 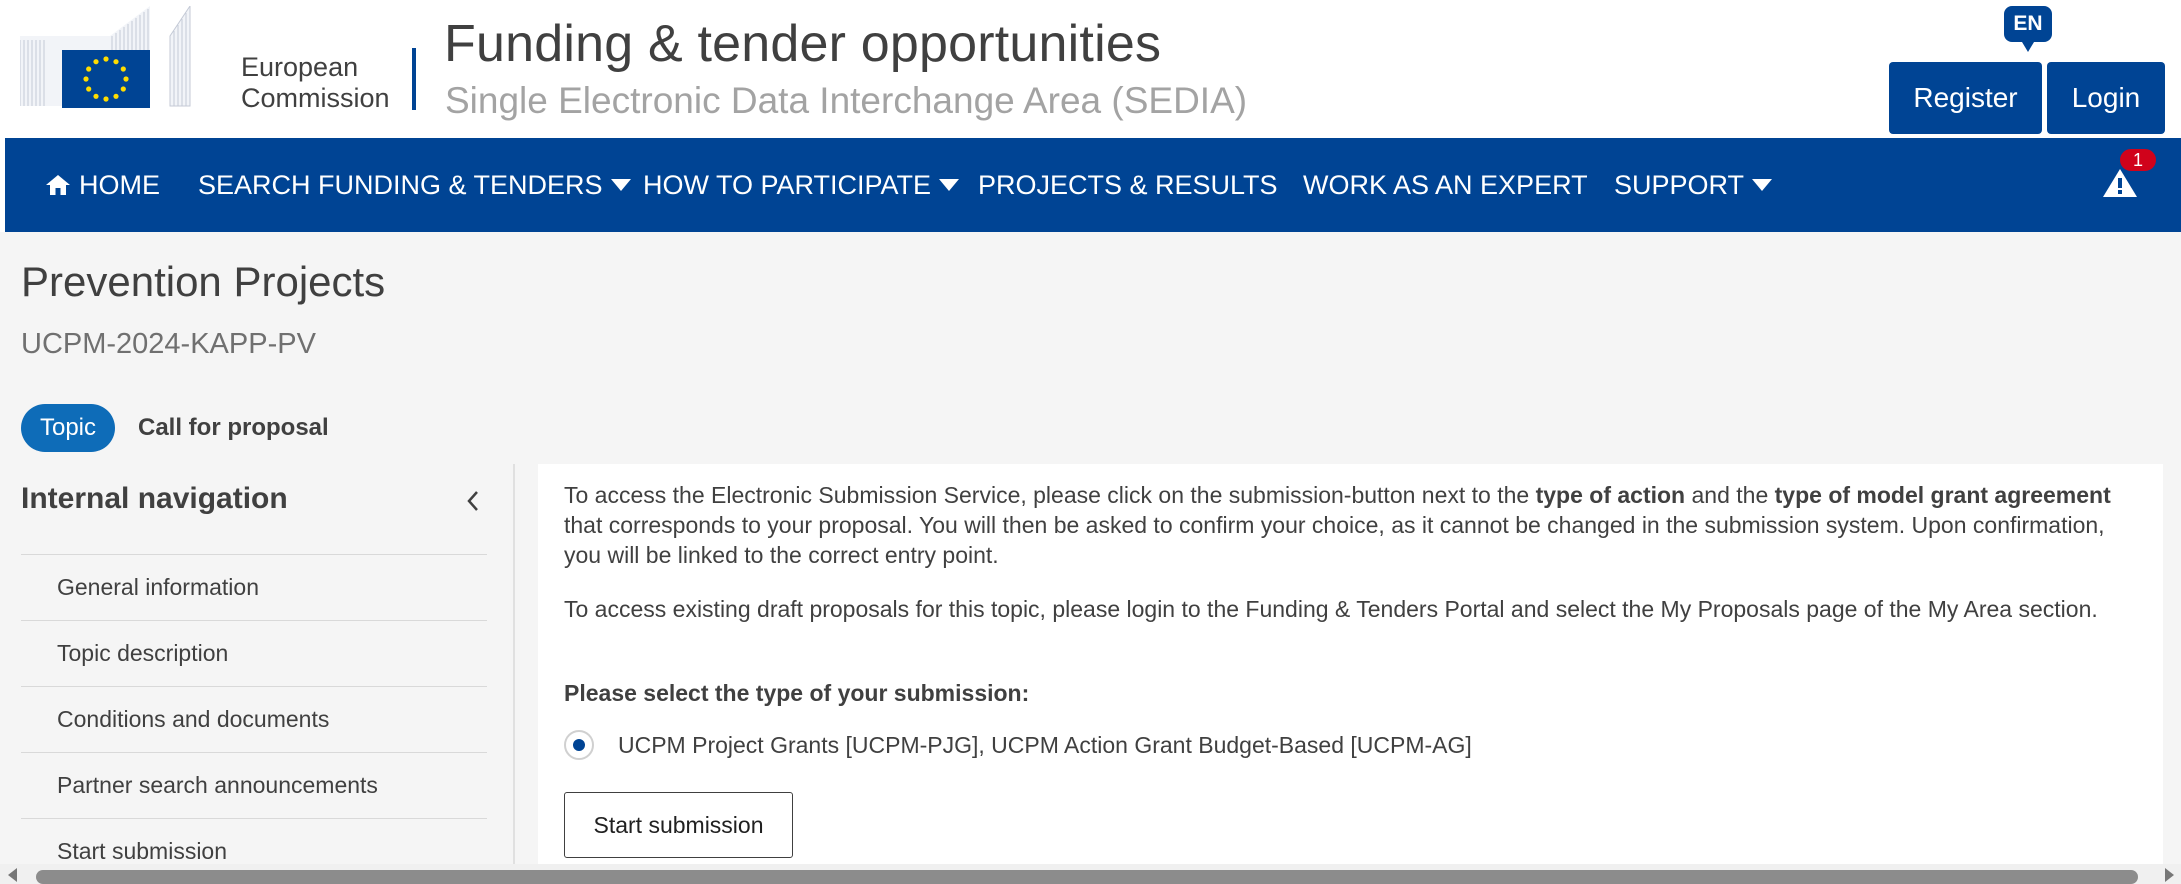 What do you see at coordinates (254, 587) in the screenshot?
I see `sidebar-item-general-information: General information` at bounding box center [254, 587].